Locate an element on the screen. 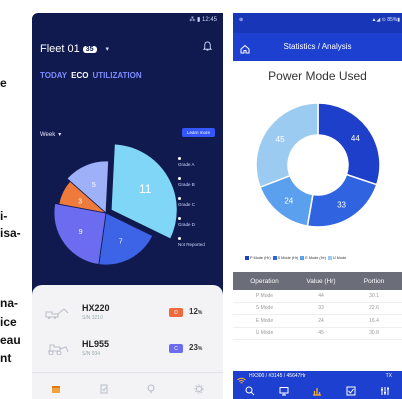  sliders-icon is located at coordinates (385, 389).